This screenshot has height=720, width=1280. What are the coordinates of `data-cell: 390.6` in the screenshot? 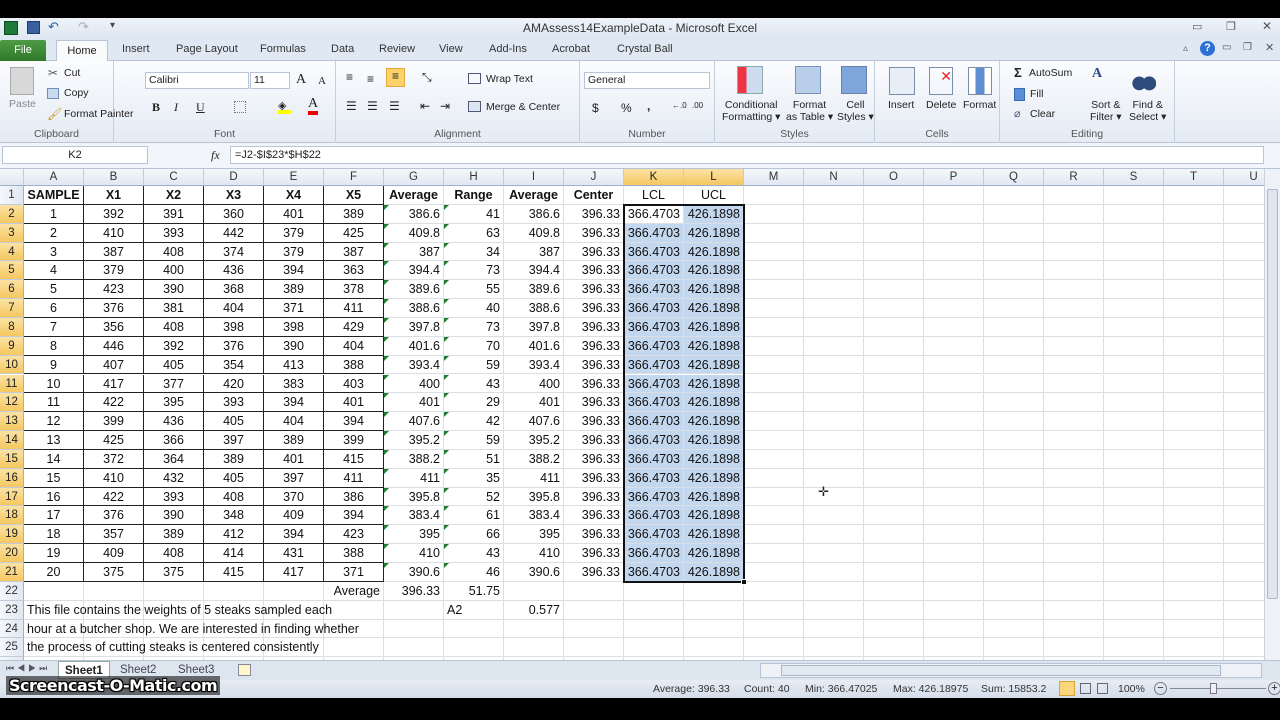 It's located at (414, 572).